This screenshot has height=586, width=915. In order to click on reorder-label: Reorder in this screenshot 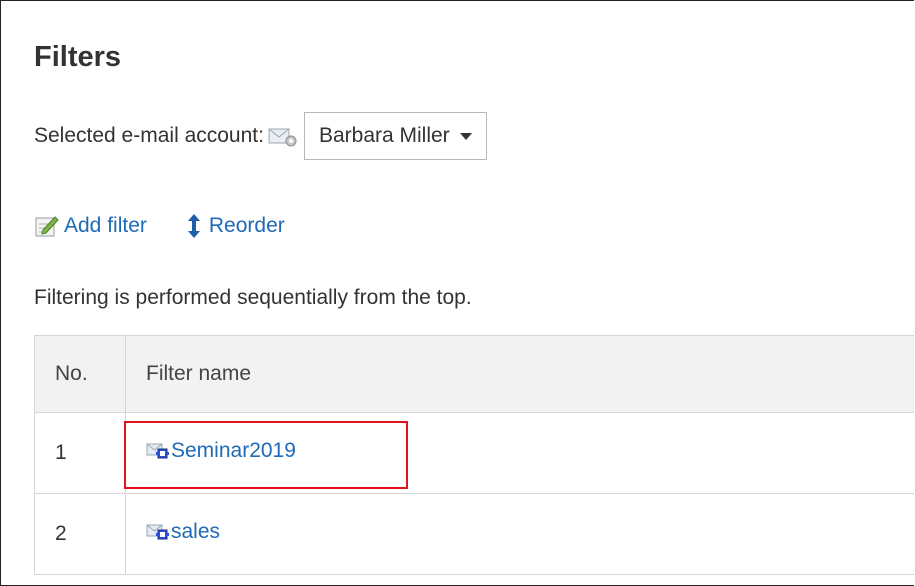, I will do `click(246, 225)`.